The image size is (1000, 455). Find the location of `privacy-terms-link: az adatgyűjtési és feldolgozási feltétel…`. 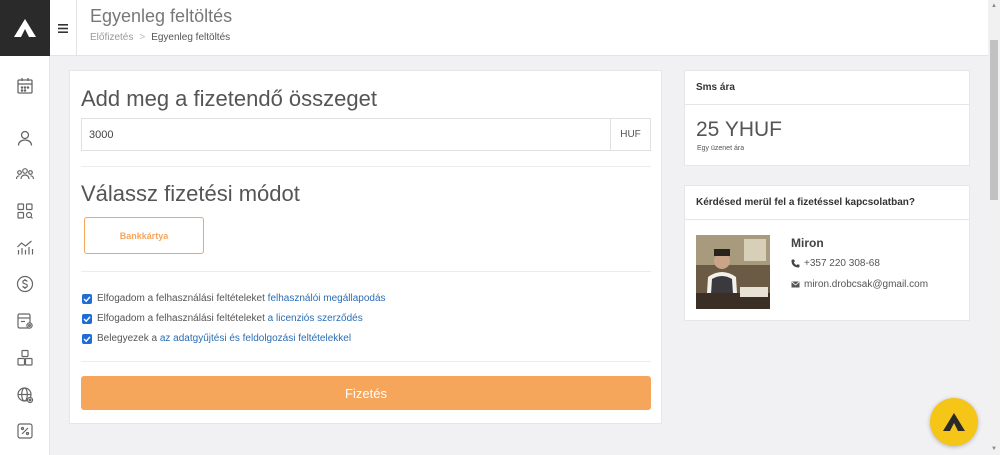

privacy-terms-link: az adatgyűjtési és feldolgozási feltétel… is located at coordinates (255, 338).